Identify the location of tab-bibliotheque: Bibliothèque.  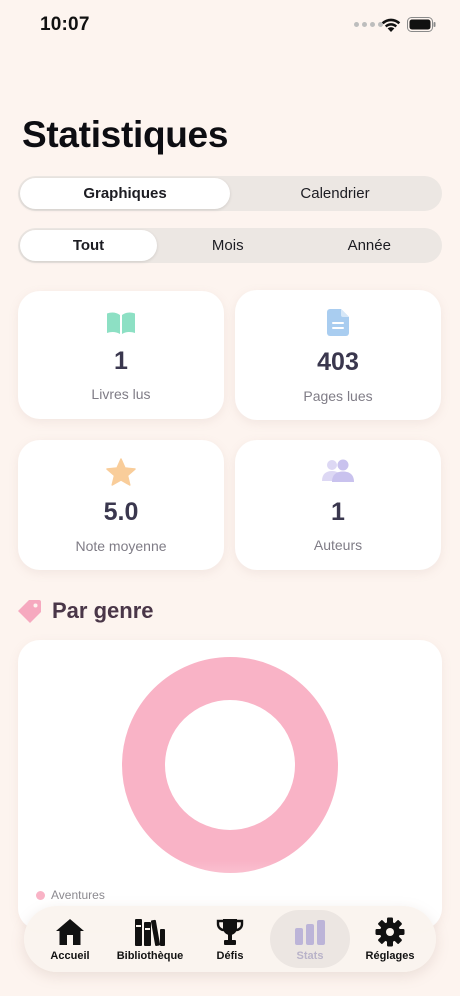
(150, 939).